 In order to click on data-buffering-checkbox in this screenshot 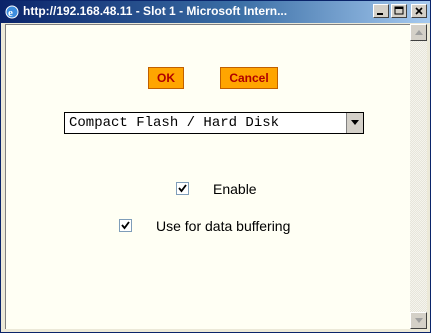, I will do `click(125, 225)`.